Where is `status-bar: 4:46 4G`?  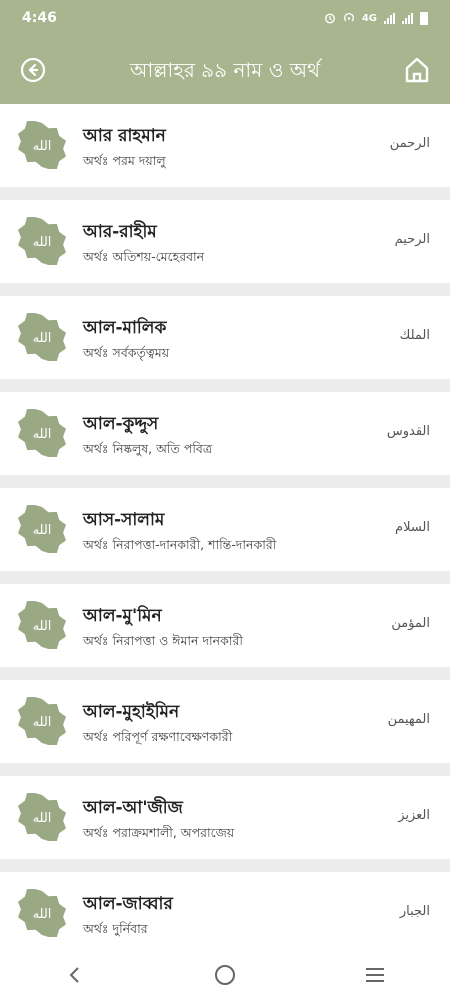 status-bar: 4:46 4G is located at coordinates (225, 18).